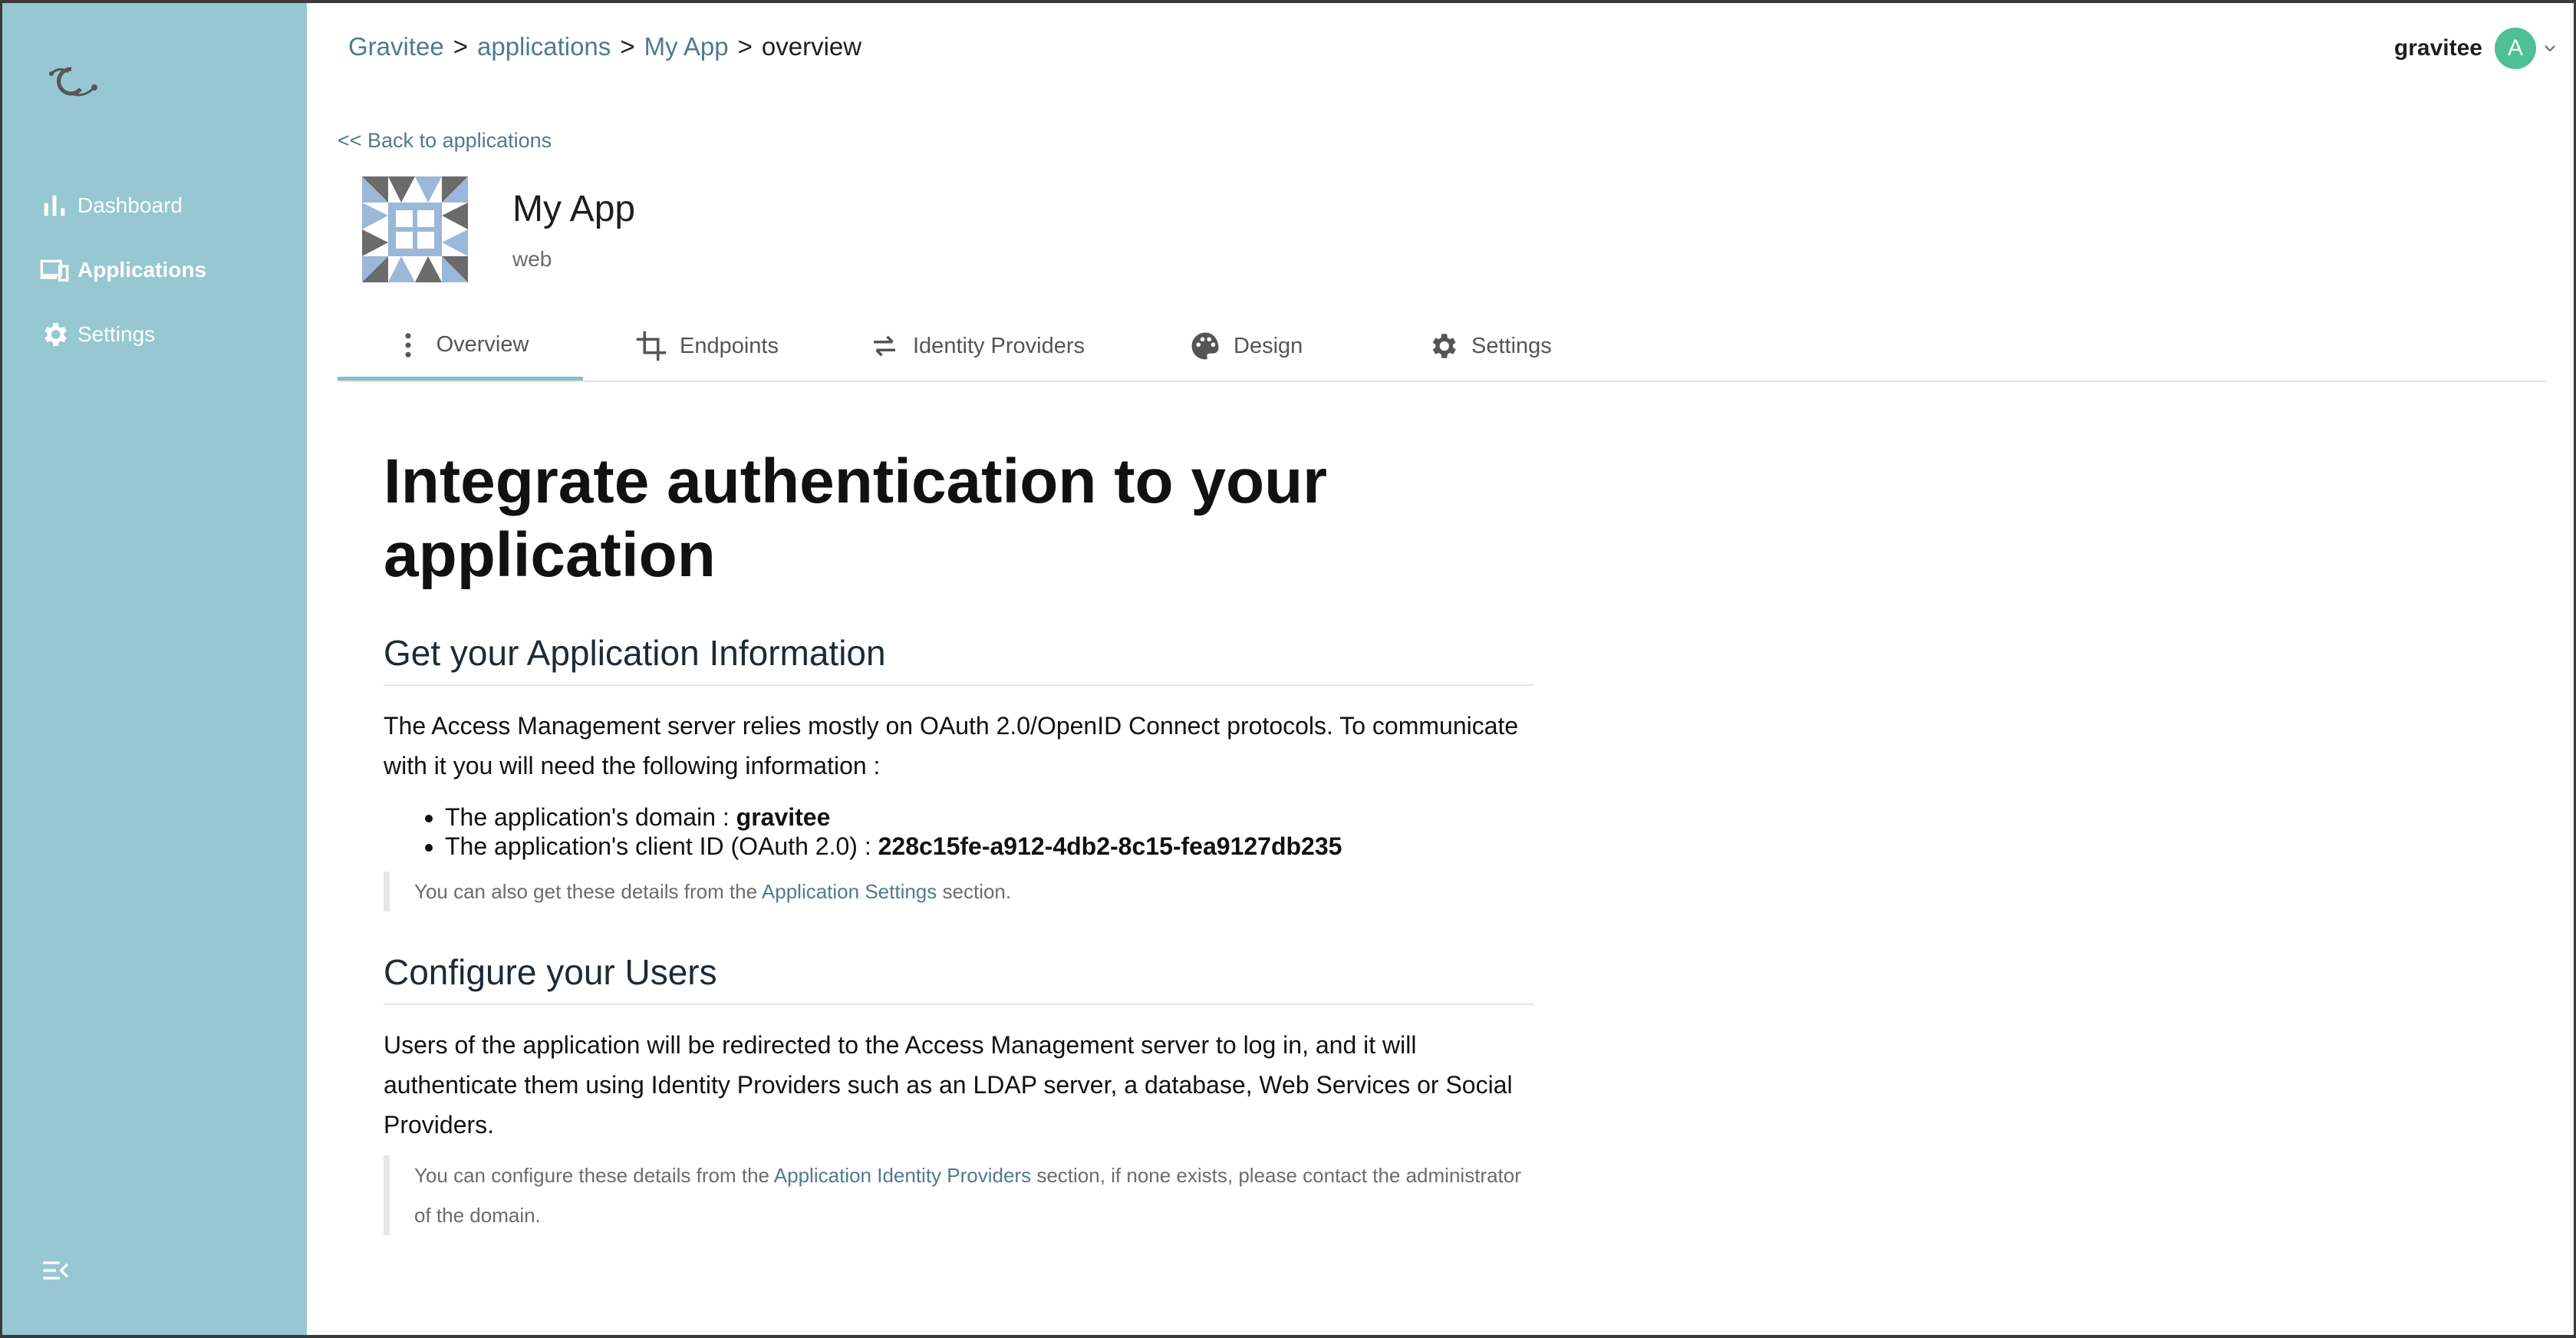 The image size is (2576, 1338). What do you see at coordinates (1205, 346) in the screenshot?
I see `palette-icon` at bounding box center [1205, 346].